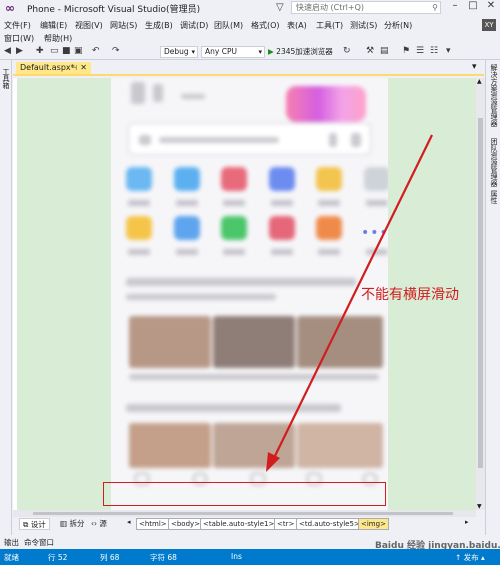 The height and width of the screenshot is (565, 500). I want to click on menu-analyze: 分析(N), so click(398, 25).